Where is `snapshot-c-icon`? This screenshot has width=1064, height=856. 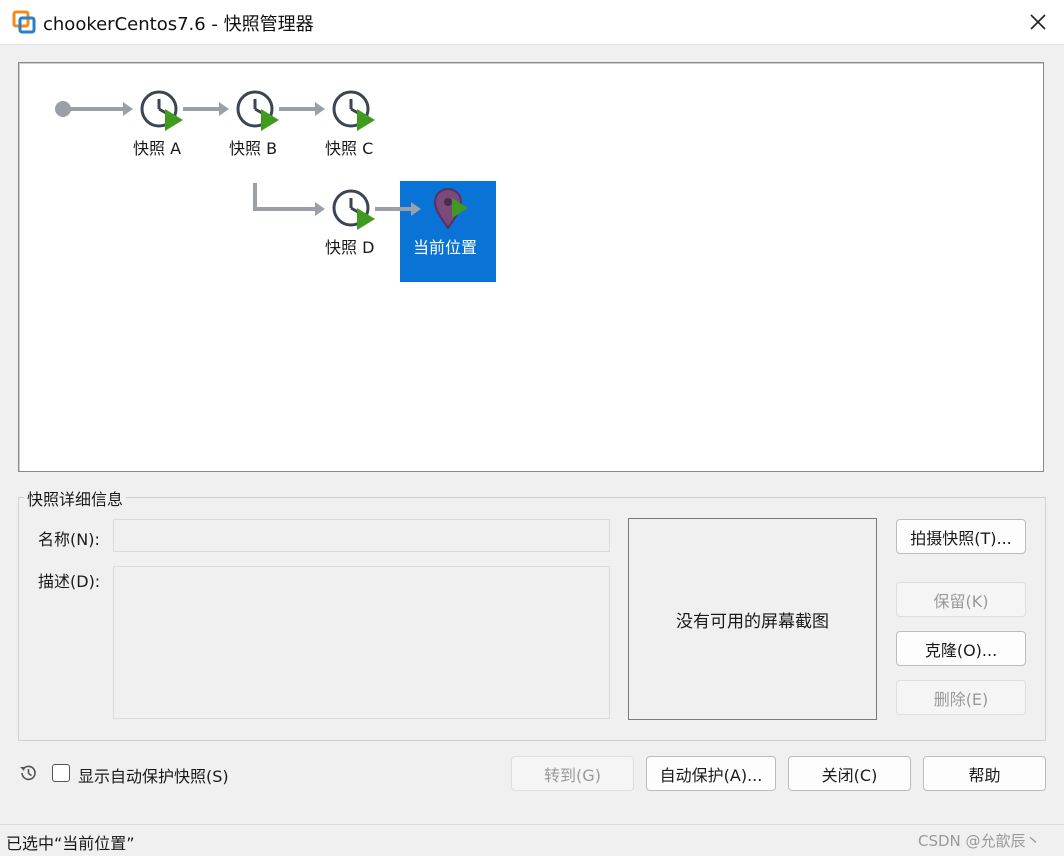
snapshot-c-icon is located at coordinates (353, 110).